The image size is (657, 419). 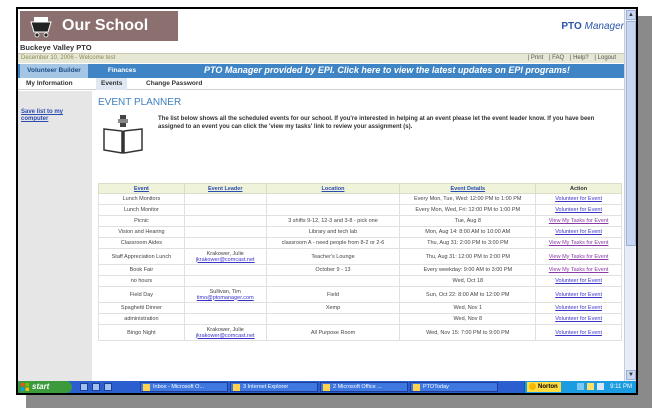 What do you see at coordinates (141, 332) in the screenshot?
I see `event-name-cell: Bingo Night` at bounding box center [141, 332].